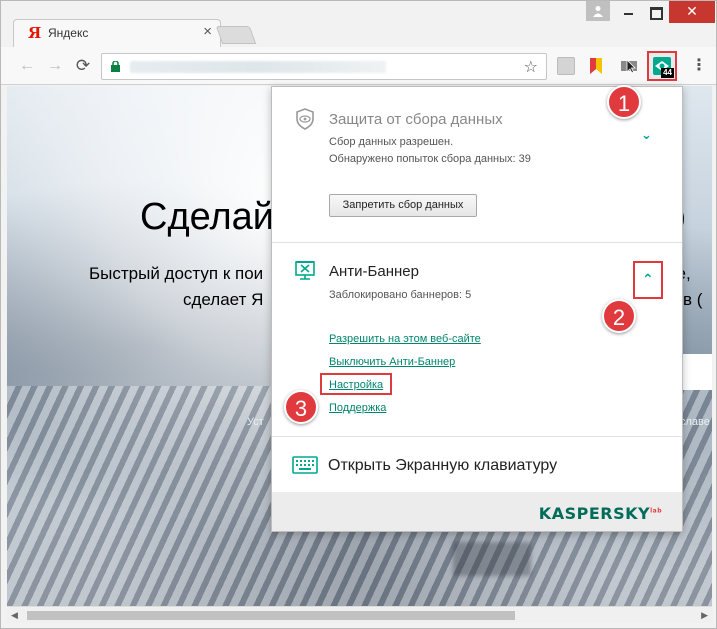 The width and height of the screenshot is (717, 629). Describe the element at coordinates (357, 408) in the screenshot. I see `support-link: Поддержка` at that location.